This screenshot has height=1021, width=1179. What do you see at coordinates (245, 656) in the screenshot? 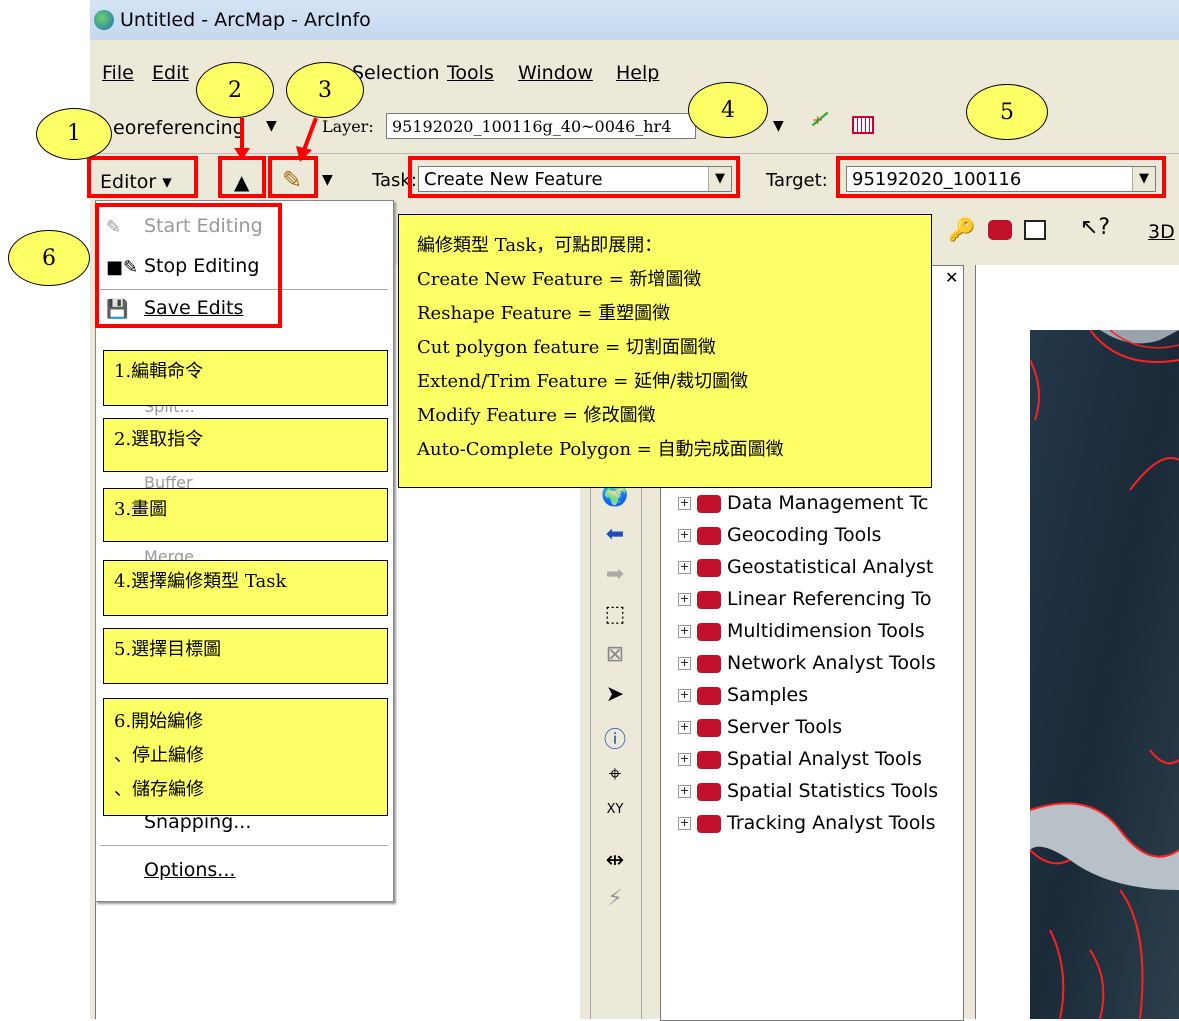
I see `note-5: 5.選擇目標圖` at bounding box center [245, 656].